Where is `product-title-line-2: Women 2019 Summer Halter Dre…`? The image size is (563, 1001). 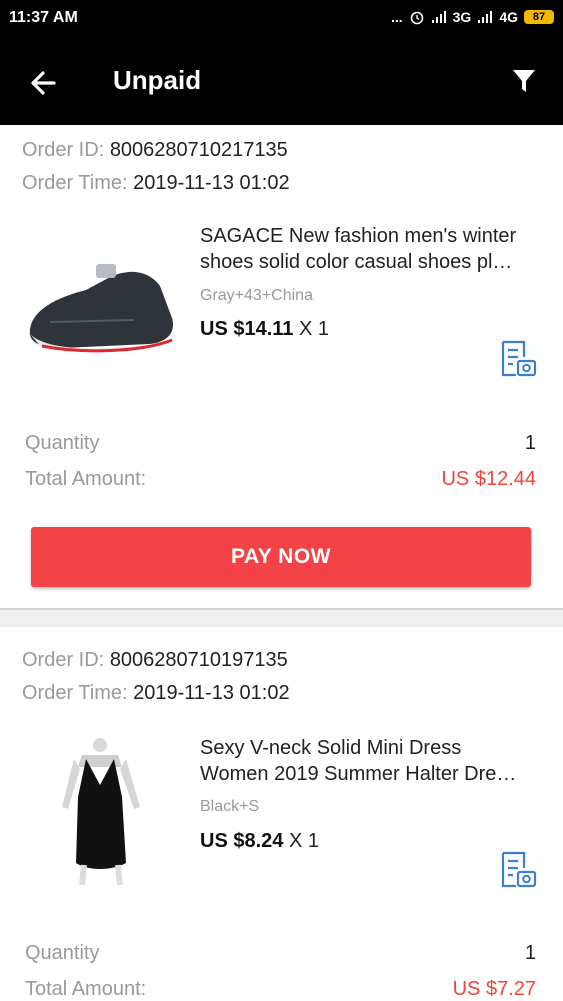 product-title-line-2: Women 2019 Summer Halter Dre… is located at coordinates (358, 774).